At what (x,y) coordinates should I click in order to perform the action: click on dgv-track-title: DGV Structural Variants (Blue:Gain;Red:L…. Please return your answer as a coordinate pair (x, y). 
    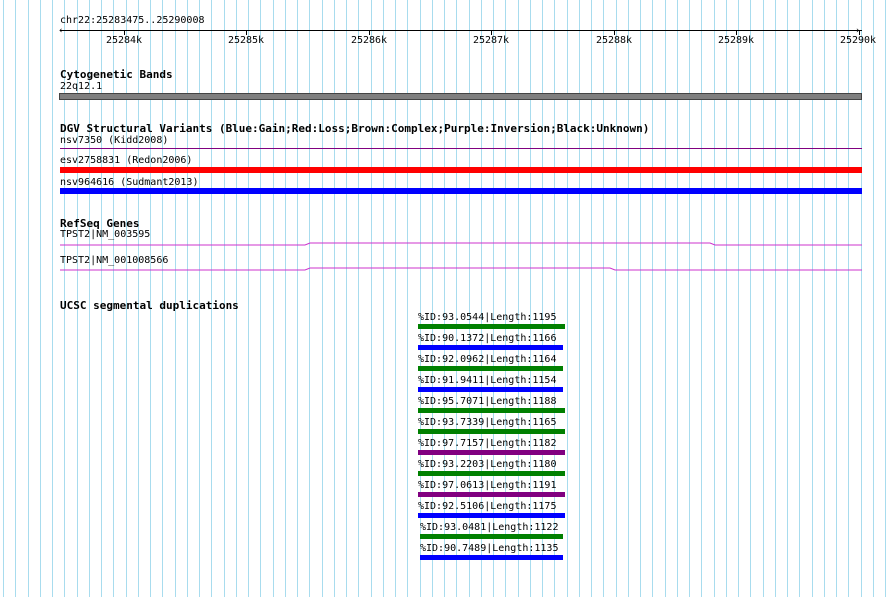
    Looking at the image, I should click on (355, 128).